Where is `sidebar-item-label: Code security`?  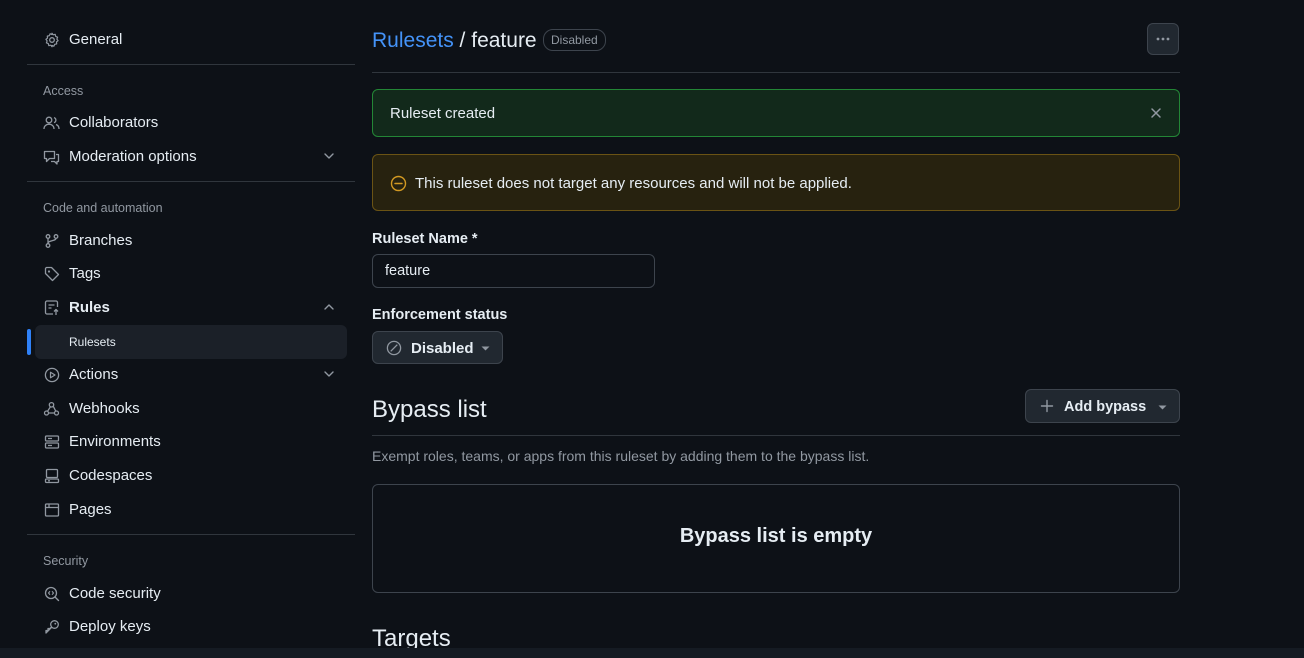
sidebar-item-label: Code security is located at coordinates (115, 593).